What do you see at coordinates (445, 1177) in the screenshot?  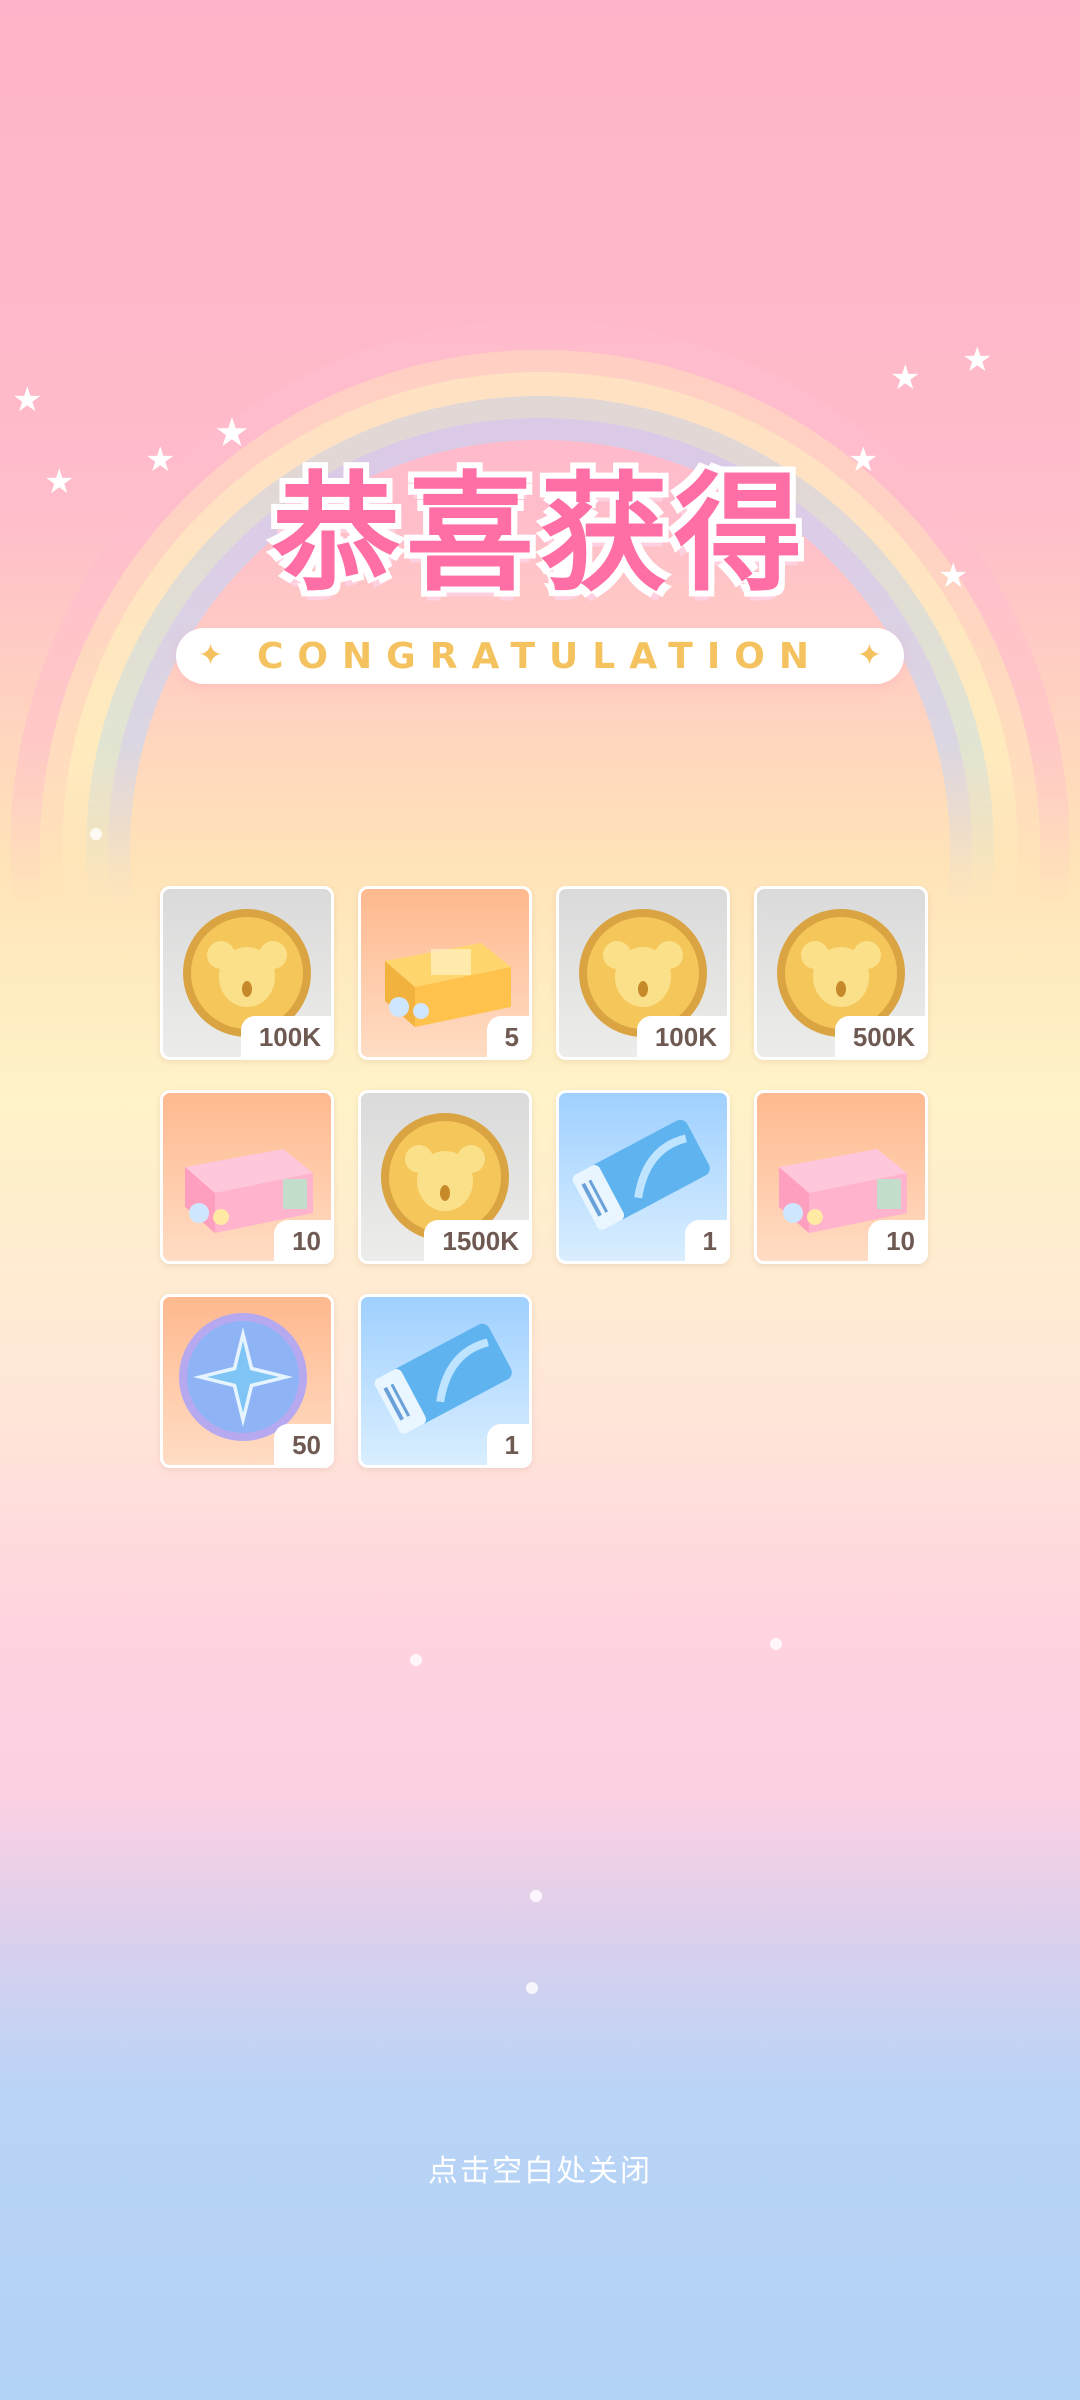 I see `reward-item-coin: 1500K` at bounding box center [445, 1177].